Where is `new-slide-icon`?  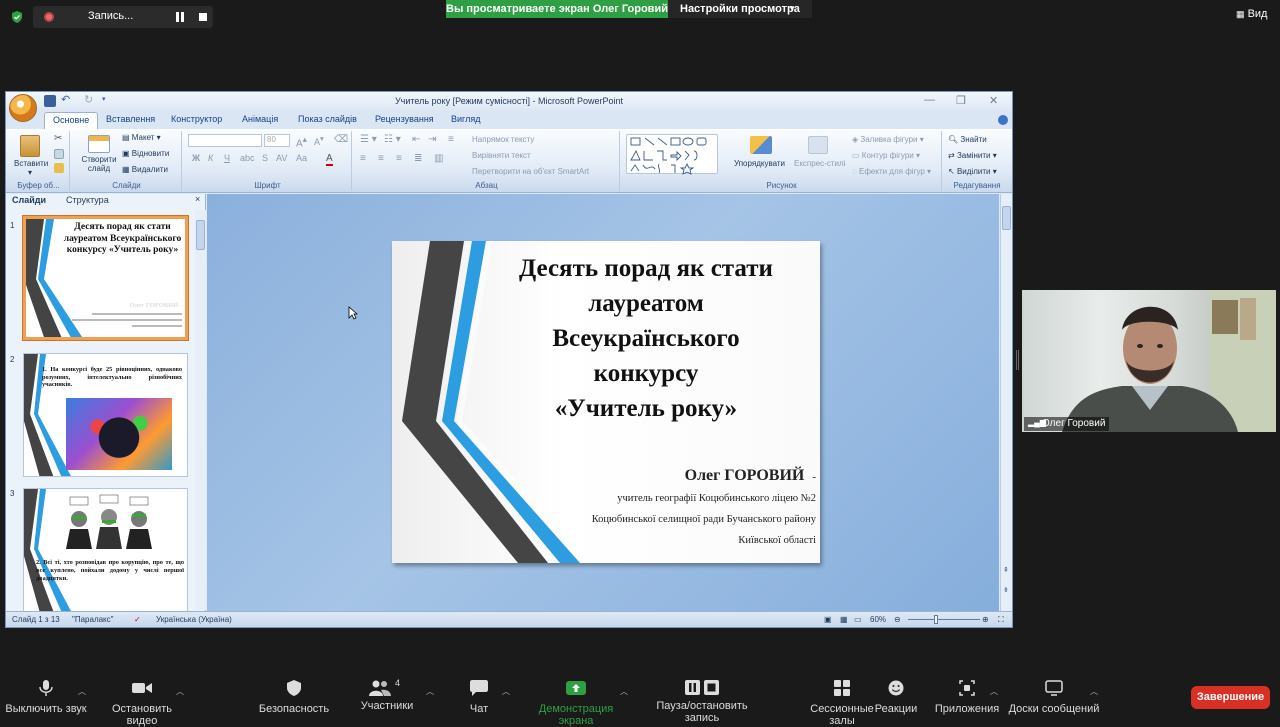
new-slide-icon is located at coordinates (99, 144).